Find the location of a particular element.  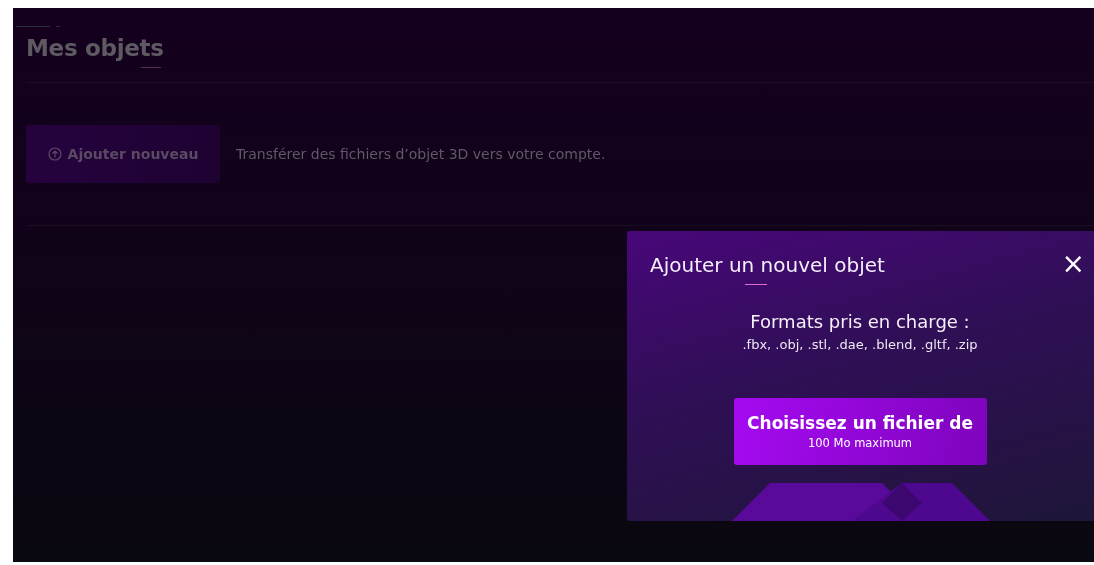

upload-icon is located at coordinates (54, 154).